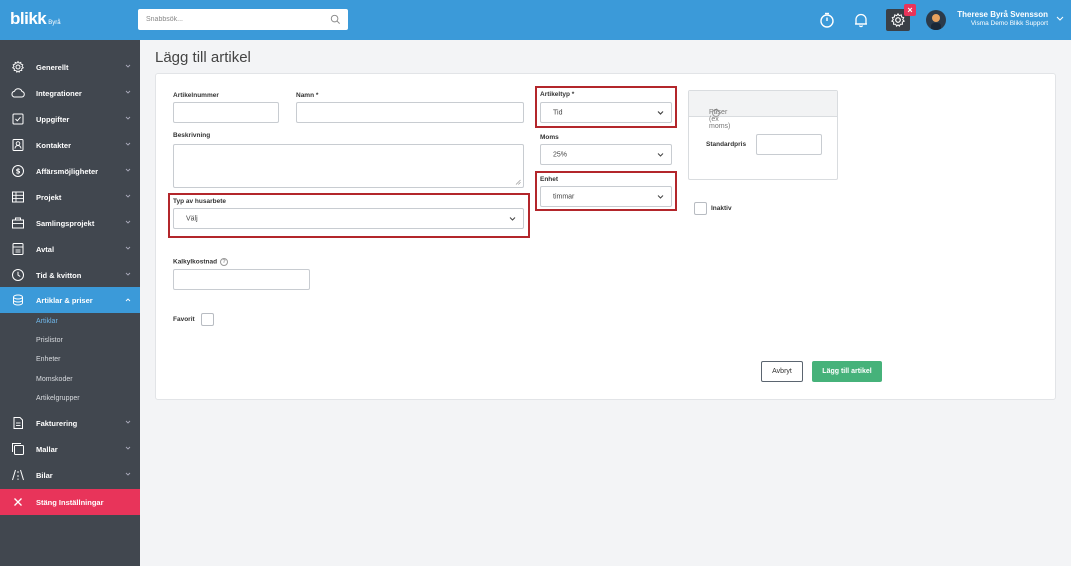 This screenshot has height=566, width=1071. Describe the element at coordinates (203, 57) in the screenshot. I see `page-title: Lägg till artikel` at that location.